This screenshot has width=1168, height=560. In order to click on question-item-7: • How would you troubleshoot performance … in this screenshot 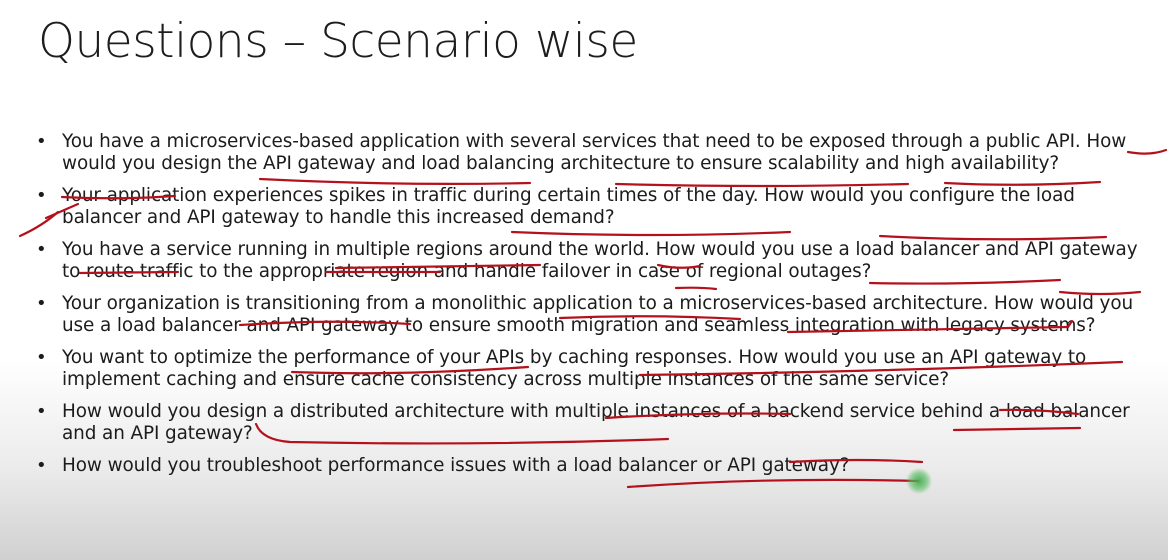, I will do `click(585, 466)`.